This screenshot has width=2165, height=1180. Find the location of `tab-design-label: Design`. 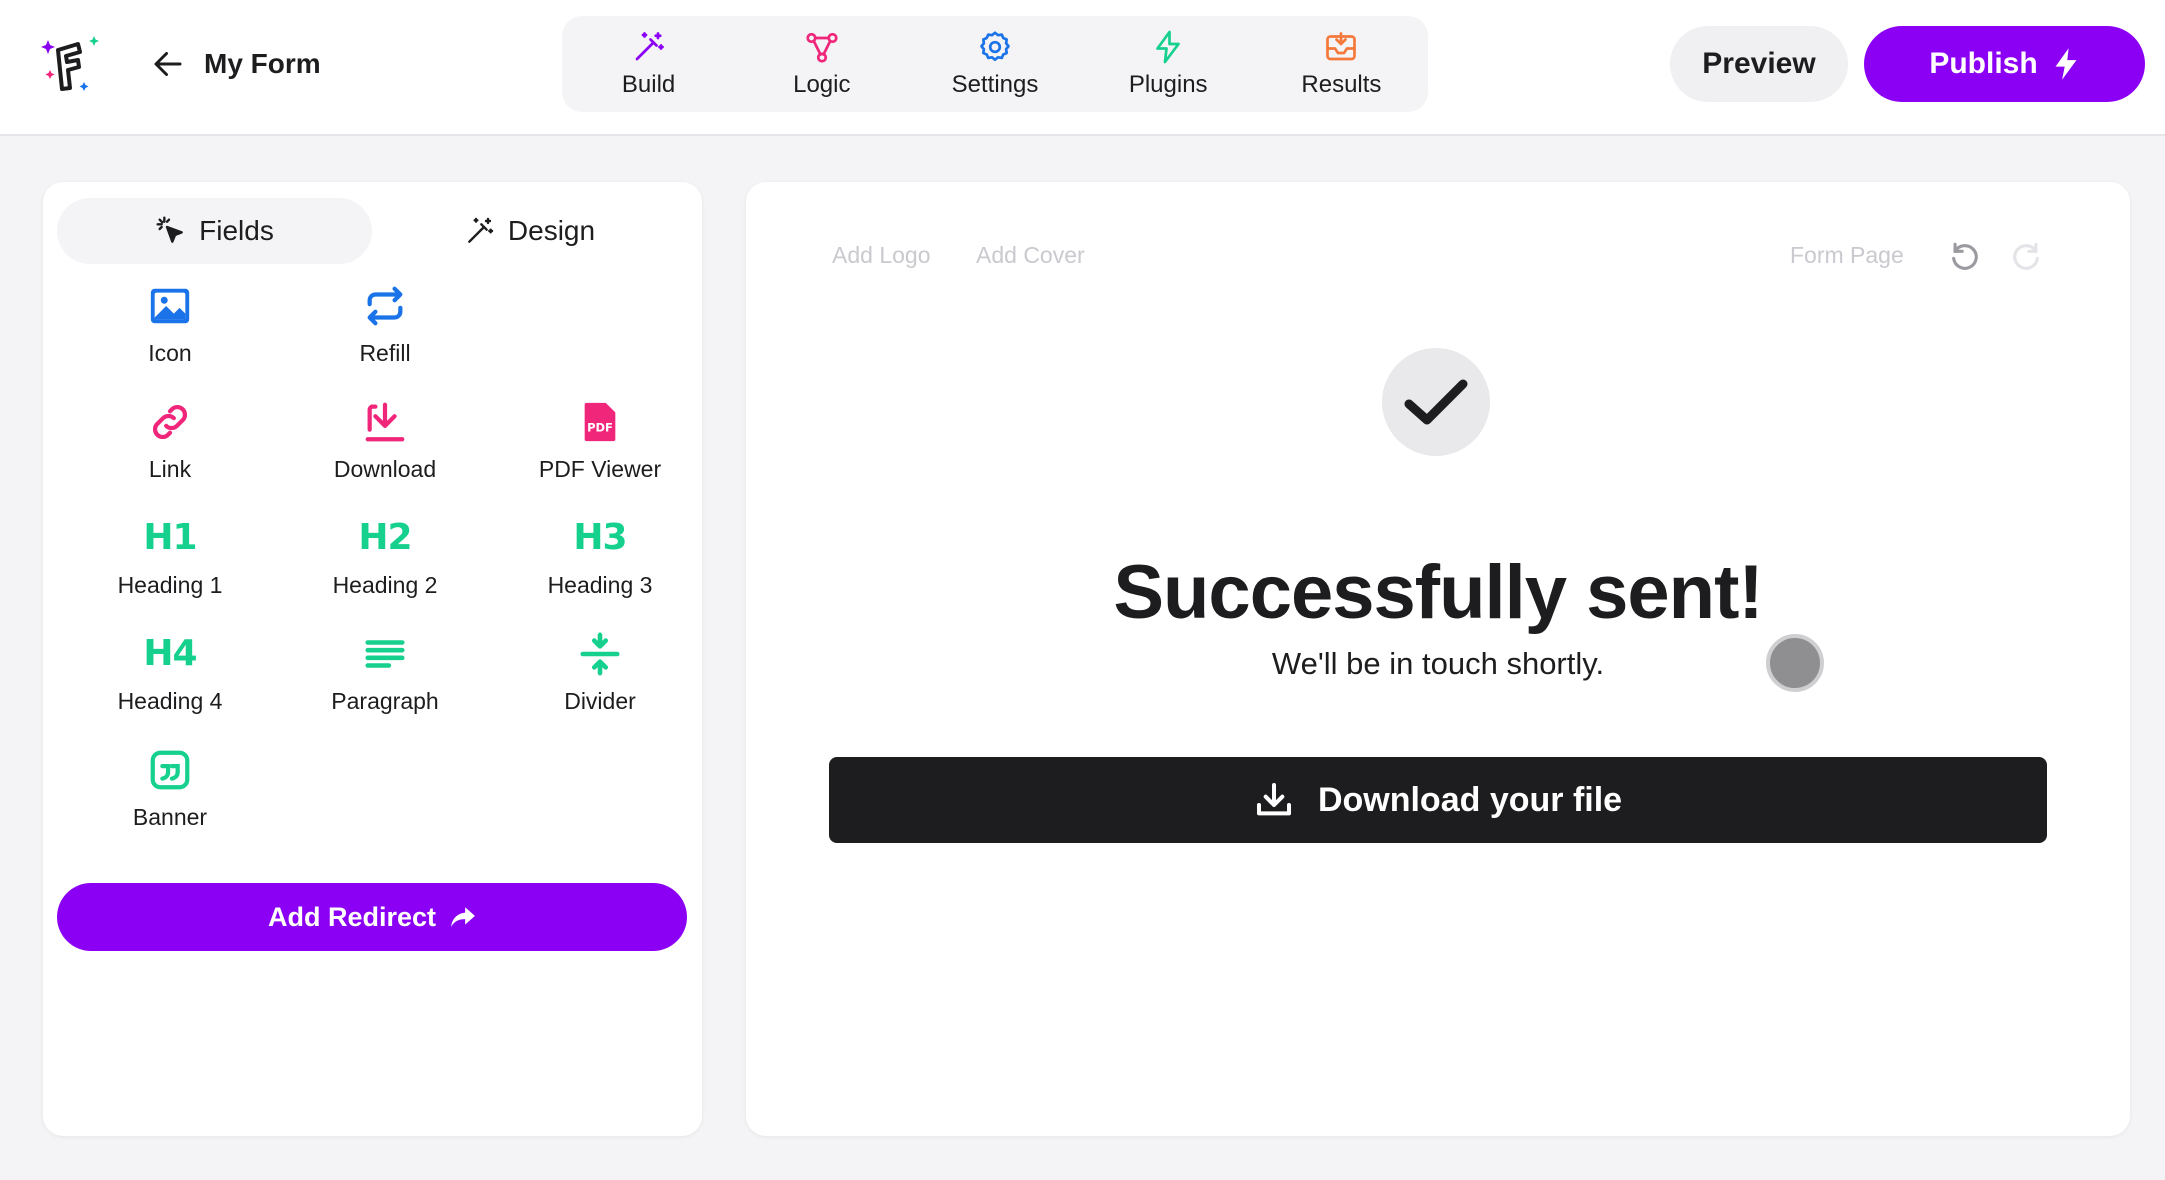

tab-design-label: Design is located at coordinates (551, 230).